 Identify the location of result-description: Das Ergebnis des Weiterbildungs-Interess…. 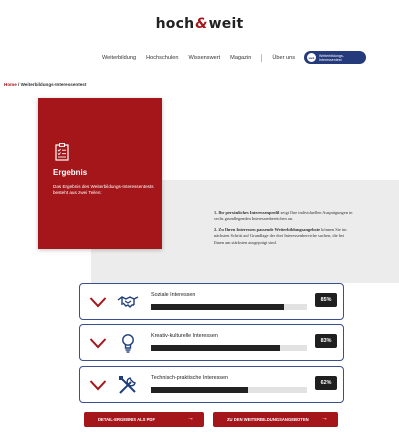
(103, 189).